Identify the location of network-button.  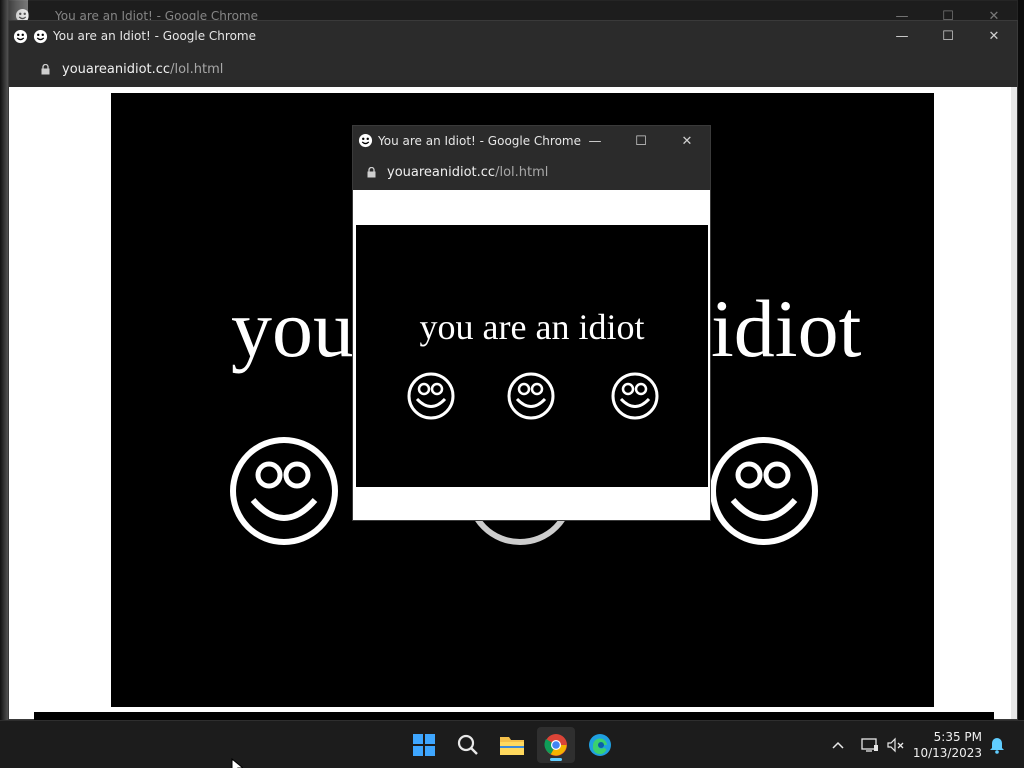
(870, 744).